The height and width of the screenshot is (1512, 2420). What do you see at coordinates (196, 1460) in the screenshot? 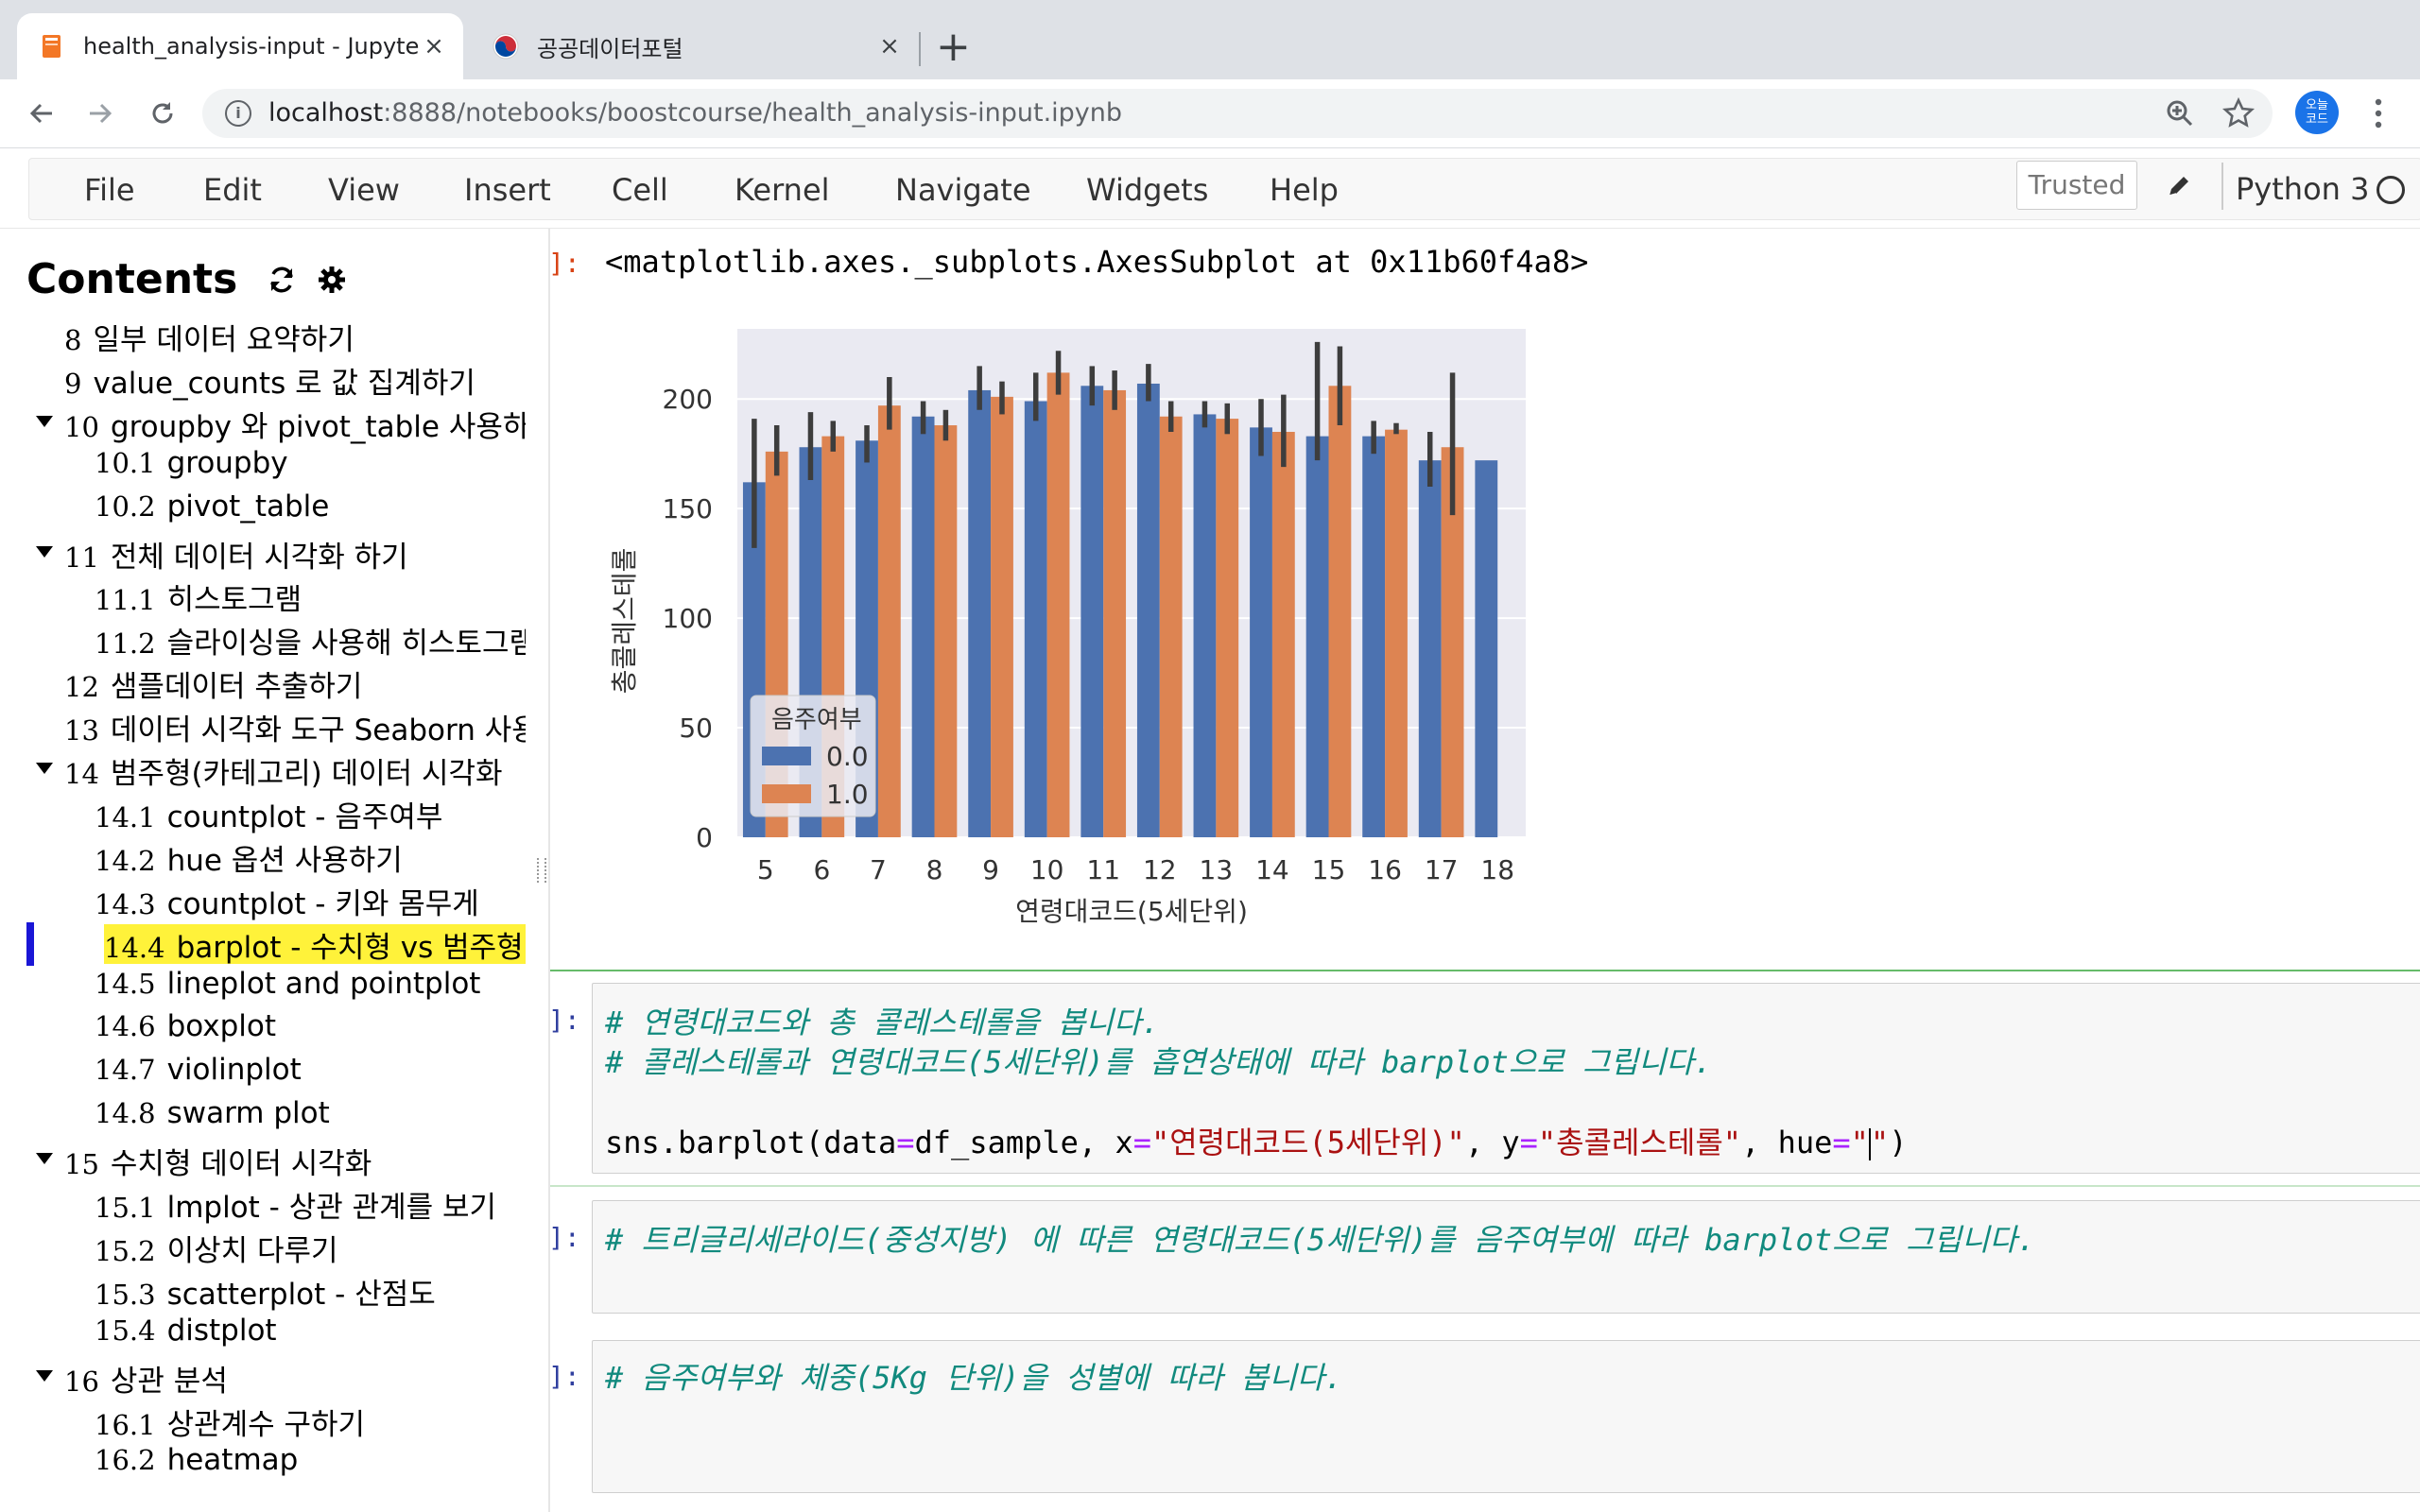
I see `toc-item: 16.2 heatmap` at bounding box center [196, 1460].